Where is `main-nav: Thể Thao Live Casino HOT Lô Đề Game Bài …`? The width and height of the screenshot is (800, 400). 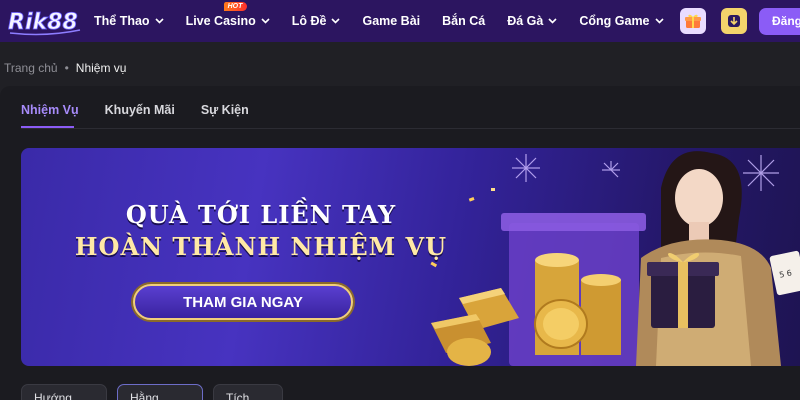
main-nav: Thể Thao Live Casino HOT Lô Đề Game Bài … is located at coordinates (390, 21).